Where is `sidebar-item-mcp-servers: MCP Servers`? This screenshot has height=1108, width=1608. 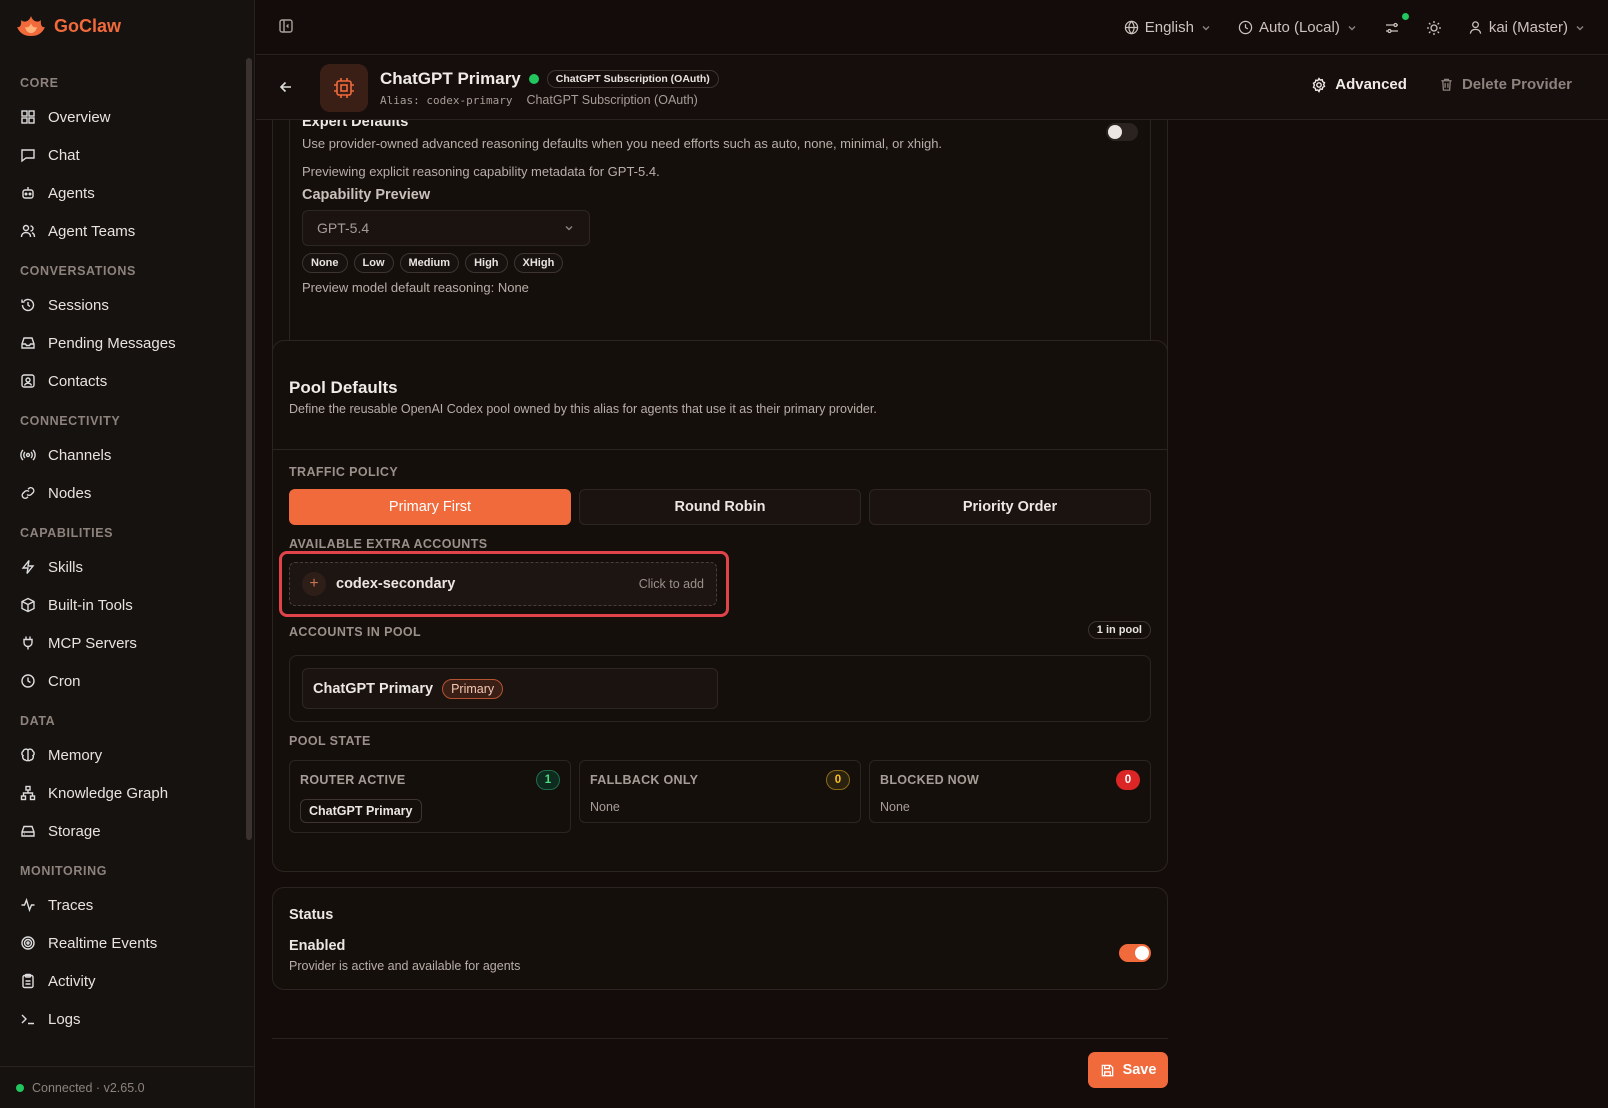
sidebar-item-mcp-servers: MCP Servers is located at coordinates (123, 643).